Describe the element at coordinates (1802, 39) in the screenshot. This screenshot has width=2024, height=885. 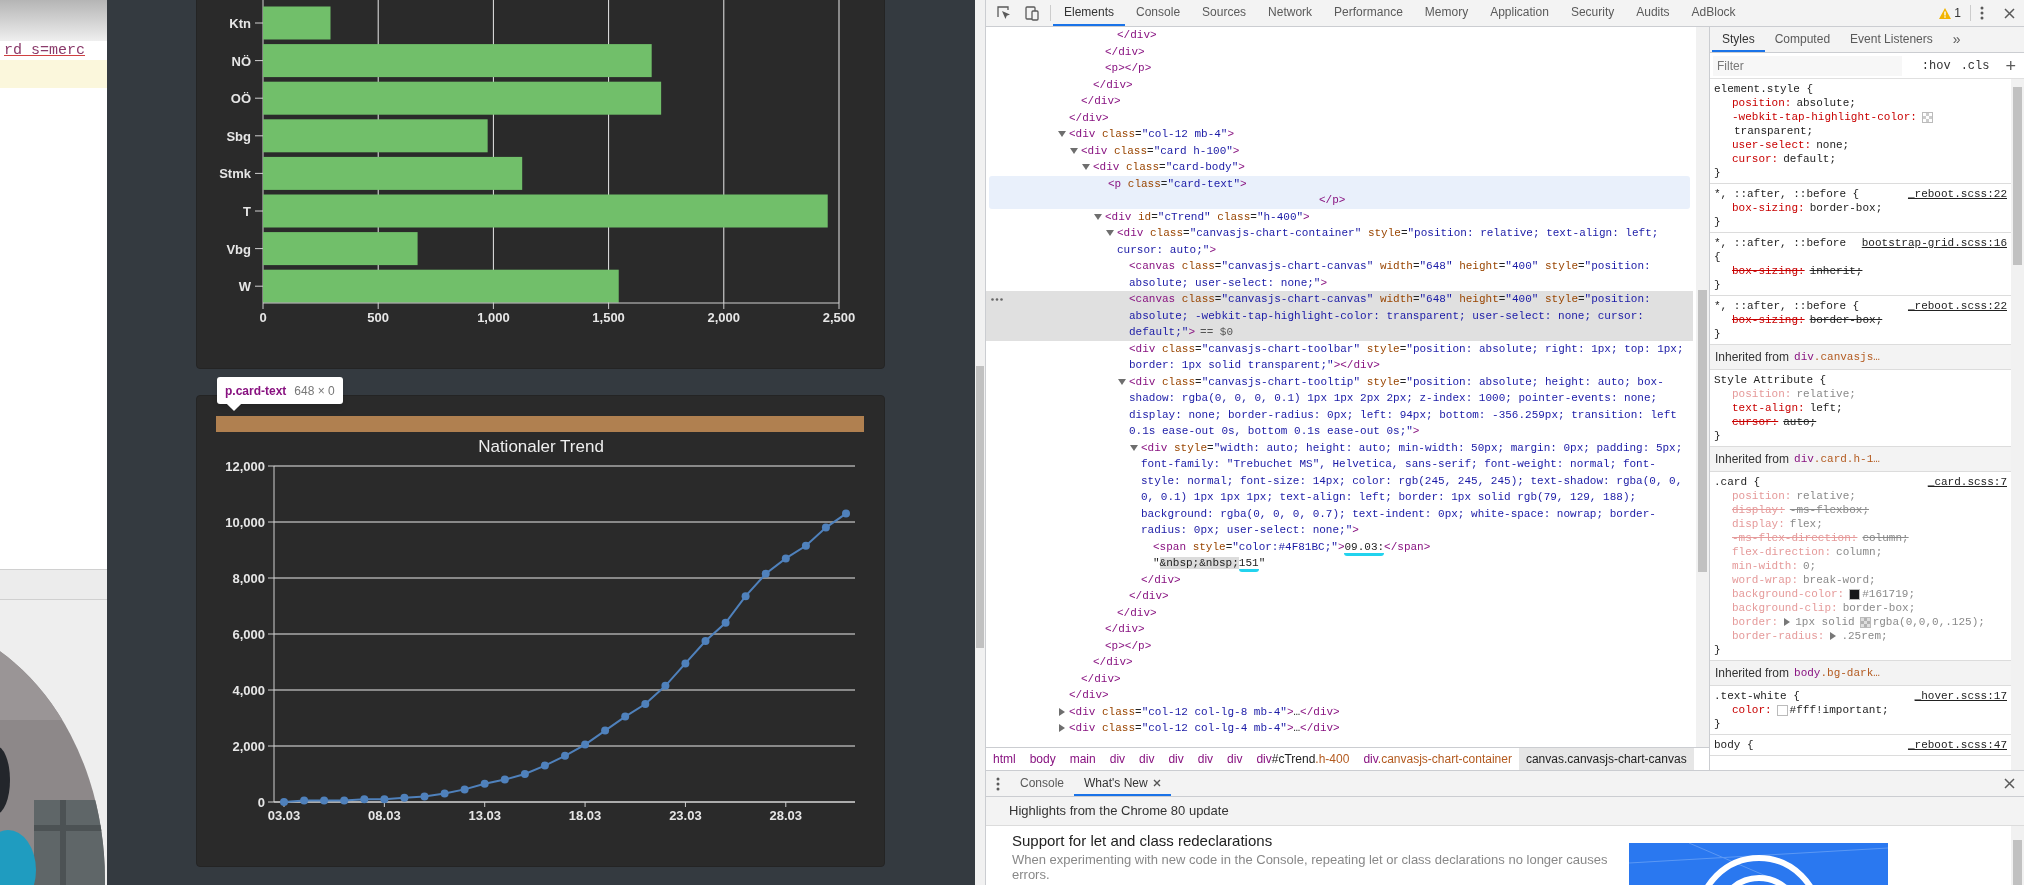
I see `pane-tab: Computed` at that location.